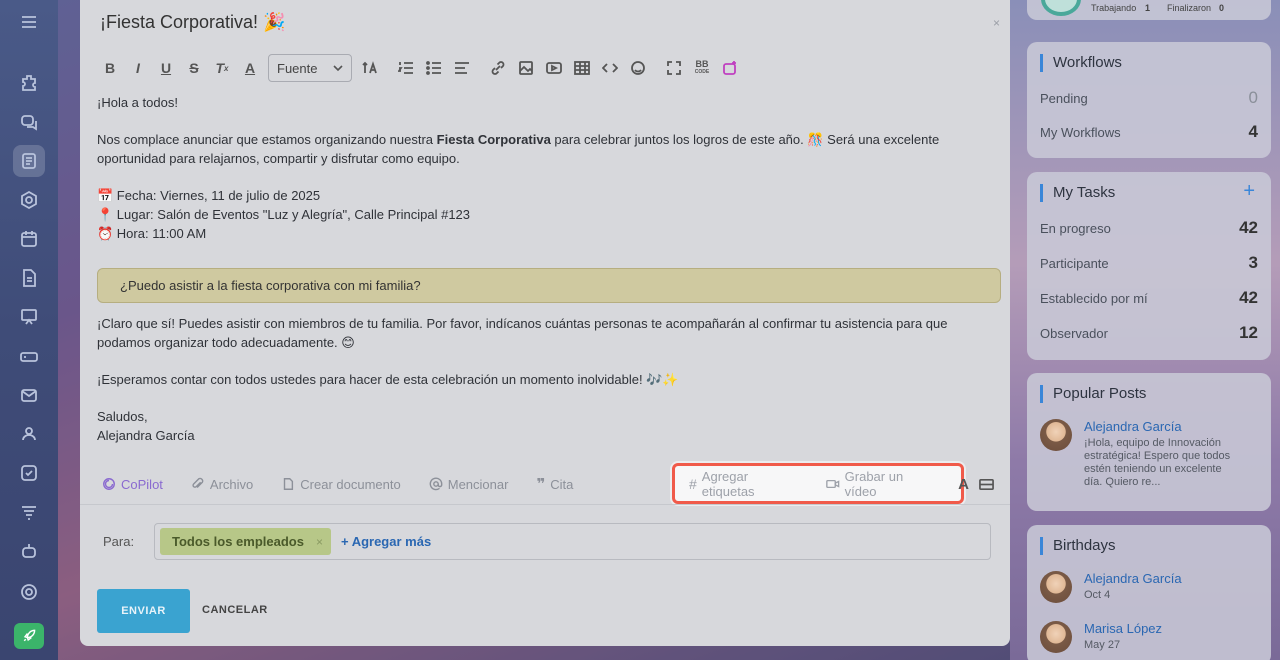 The width and height of the screenshot is (1280, 660). What do you see at coordinates (222, 484) in the screenshot?
I see `attach-file-button: Archivo` at bounding box center [222, 484].